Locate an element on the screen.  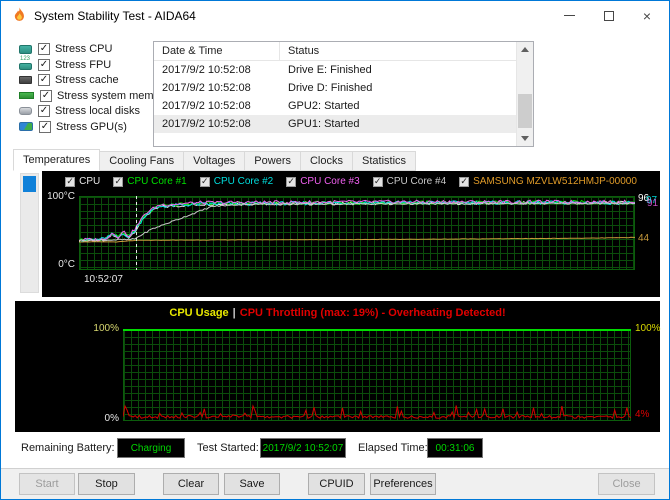
tab-temperatures: Temperatures is located at coordinates (57, 160).